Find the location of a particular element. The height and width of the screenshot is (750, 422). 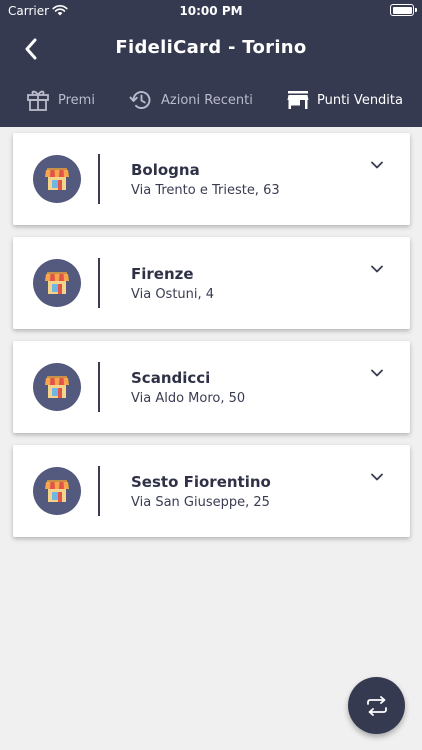

store-card-bologna: Bologna Via Trento e Trieste, 63 is located at coordinates (211, 179).